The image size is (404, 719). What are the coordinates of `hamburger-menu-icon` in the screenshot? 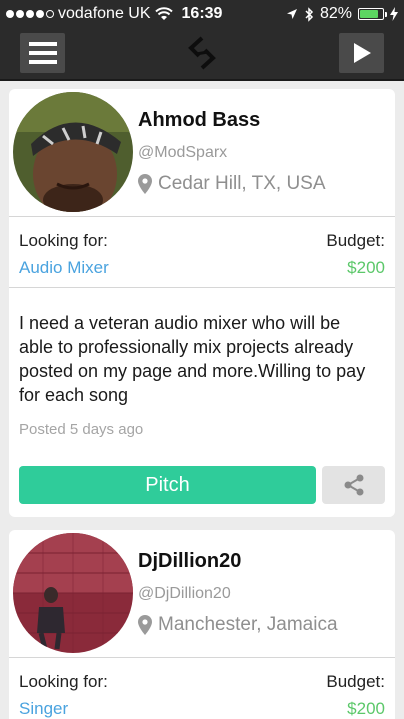 It's located at (42, 44).